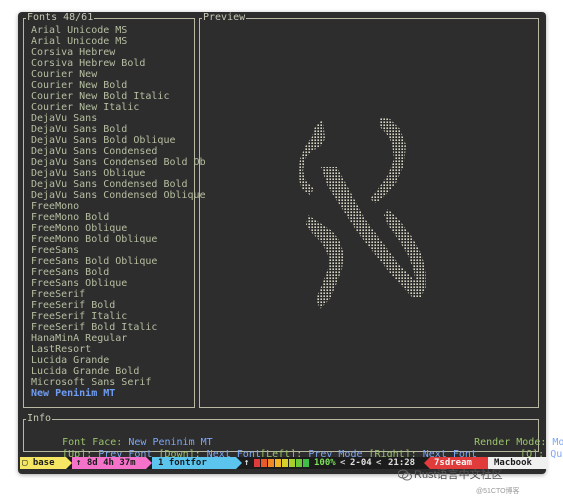 Image resolution: width=563 pixels, height=500 pixels. I want to click on status-clock: 21:28, so click(402, 463).